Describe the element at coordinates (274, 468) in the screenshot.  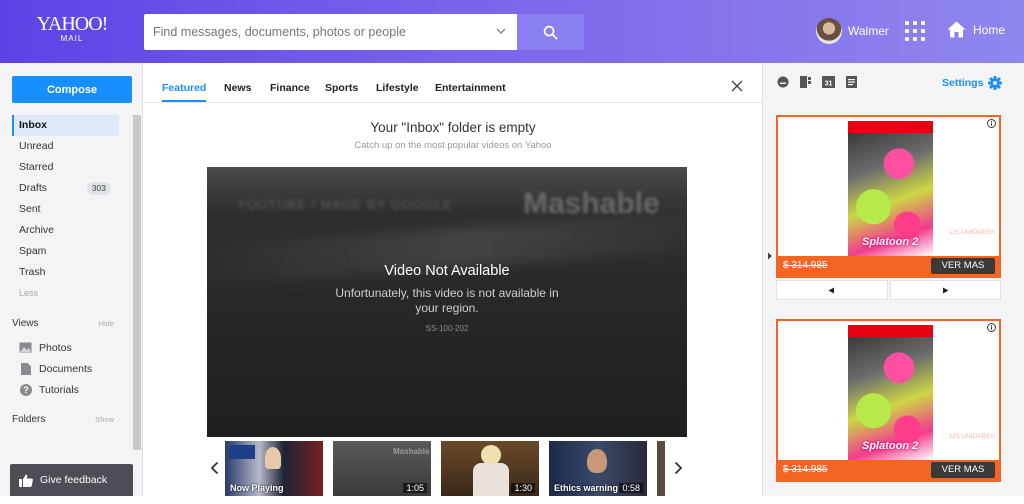
I see `video-thumbnail: Now Playing` at that location.